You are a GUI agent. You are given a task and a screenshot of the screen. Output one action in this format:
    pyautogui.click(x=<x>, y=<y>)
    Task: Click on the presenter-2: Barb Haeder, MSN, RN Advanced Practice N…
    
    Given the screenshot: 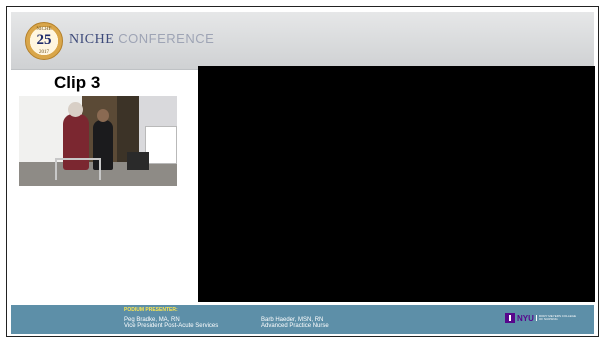 What is the action you would take?
    pyautogui.click(x=295, y=323)
    